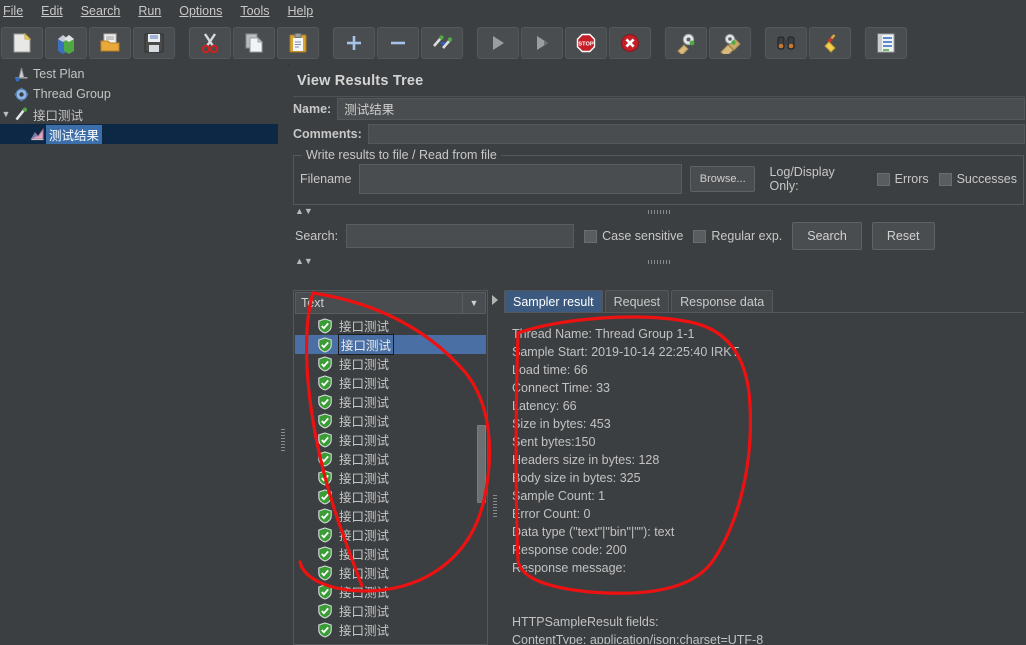  Describe the element at coordinates (6, 114) in the screenshot. I see `tree-twisty-expanded: ▼` at that location.